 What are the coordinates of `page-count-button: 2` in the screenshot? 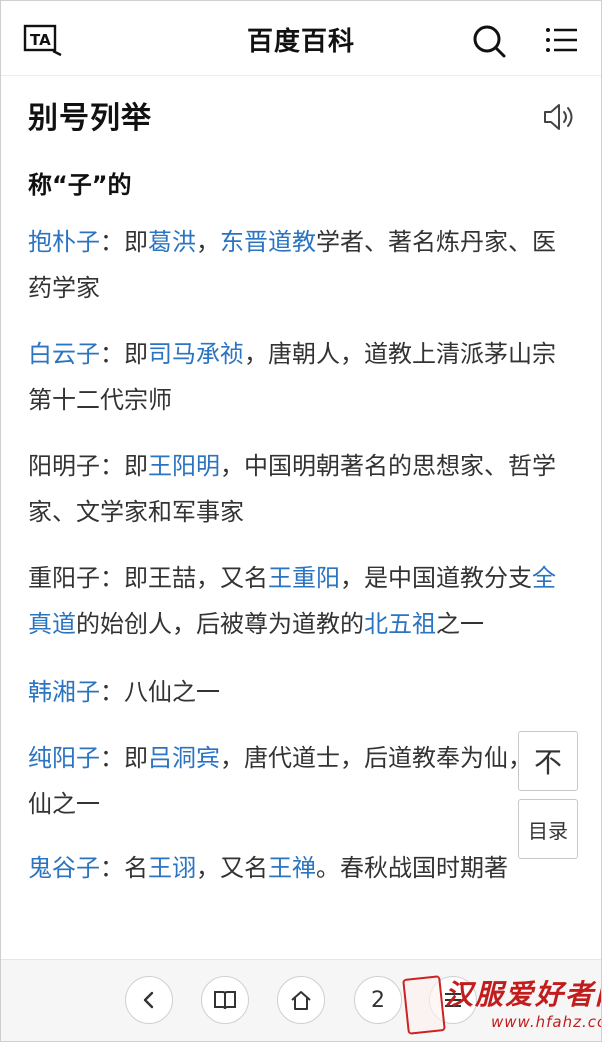 It's located at (378, 1000).